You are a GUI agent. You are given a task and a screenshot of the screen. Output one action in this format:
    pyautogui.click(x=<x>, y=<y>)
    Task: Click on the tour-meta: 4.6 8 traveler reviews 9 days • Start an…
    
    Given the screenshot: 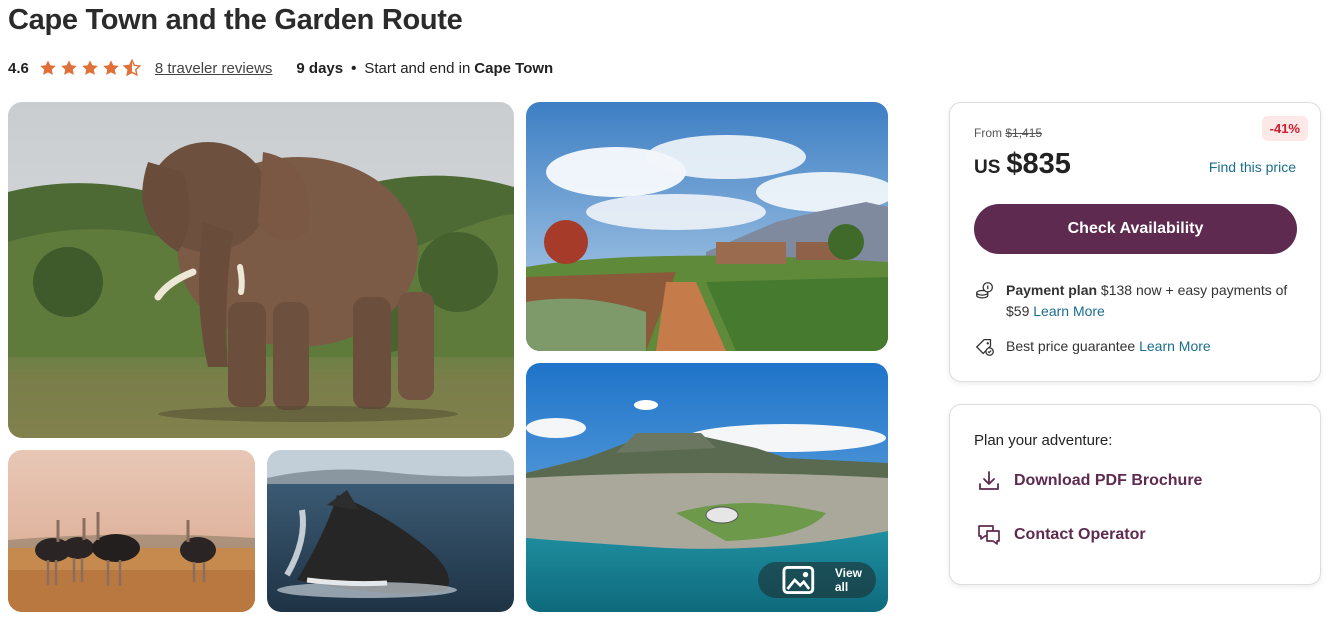 What is the action you would take?
    pyautogui.click(x=280, y=68)
    